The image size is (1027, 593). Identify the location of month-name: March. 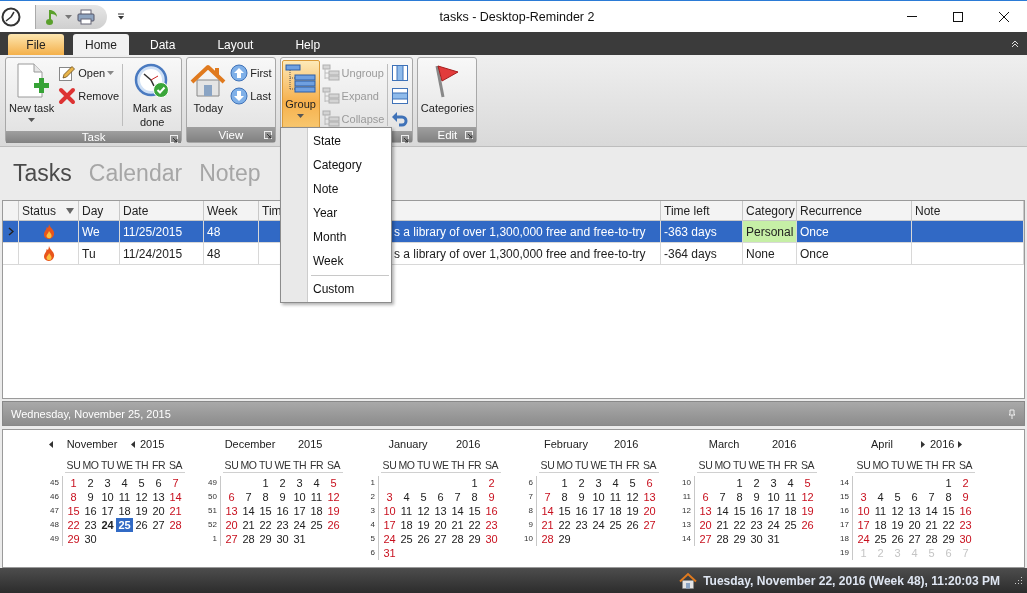
(724, 444).